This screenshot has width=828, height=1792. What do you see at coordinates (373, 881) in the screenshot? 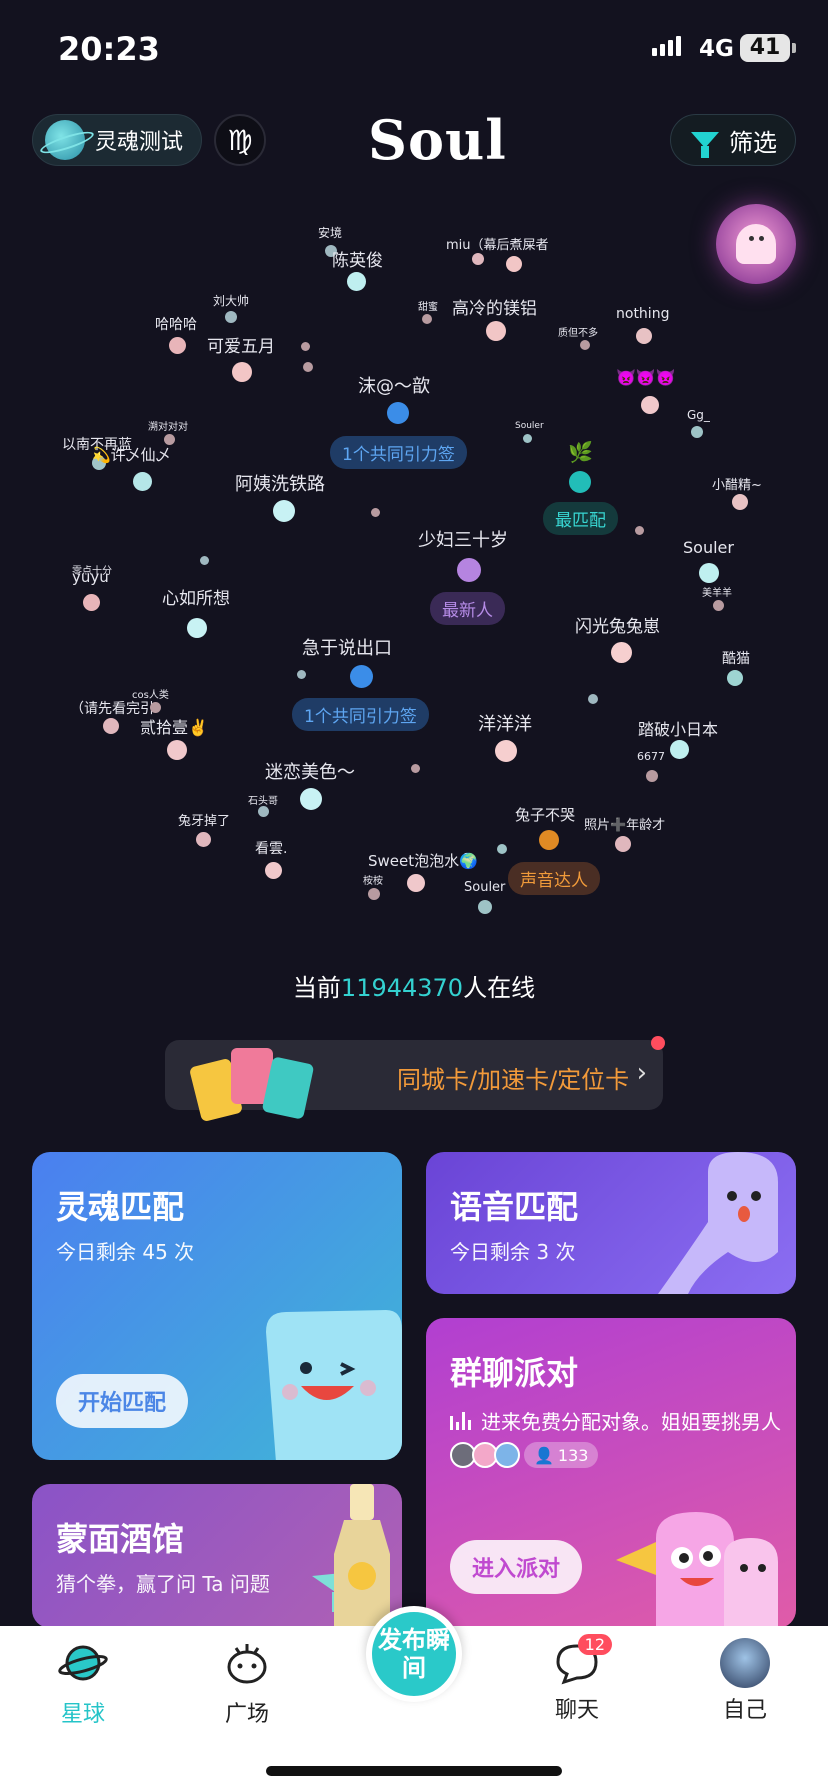
I see `user-label: 桉桉` at bounding box center [373, 881].